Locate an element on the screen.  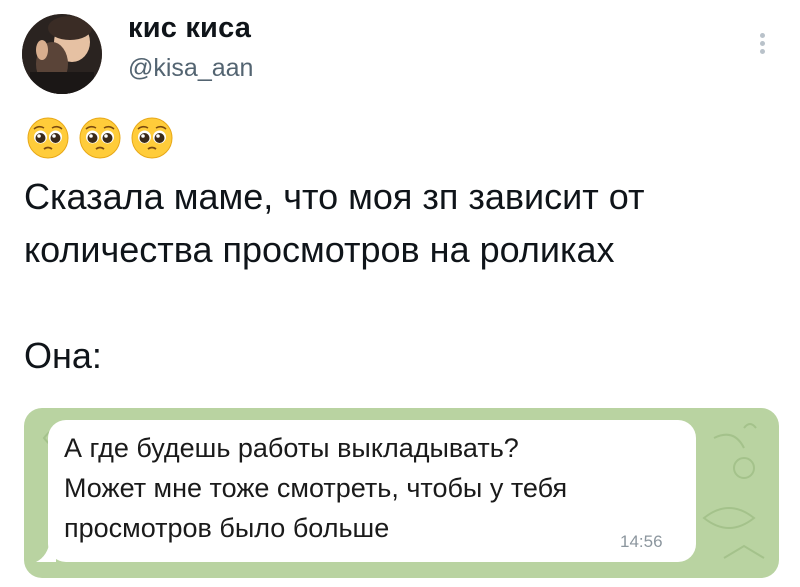
tweet-line: Сказала маме, что моя зп зависит от is located at coordinates (334, 196).